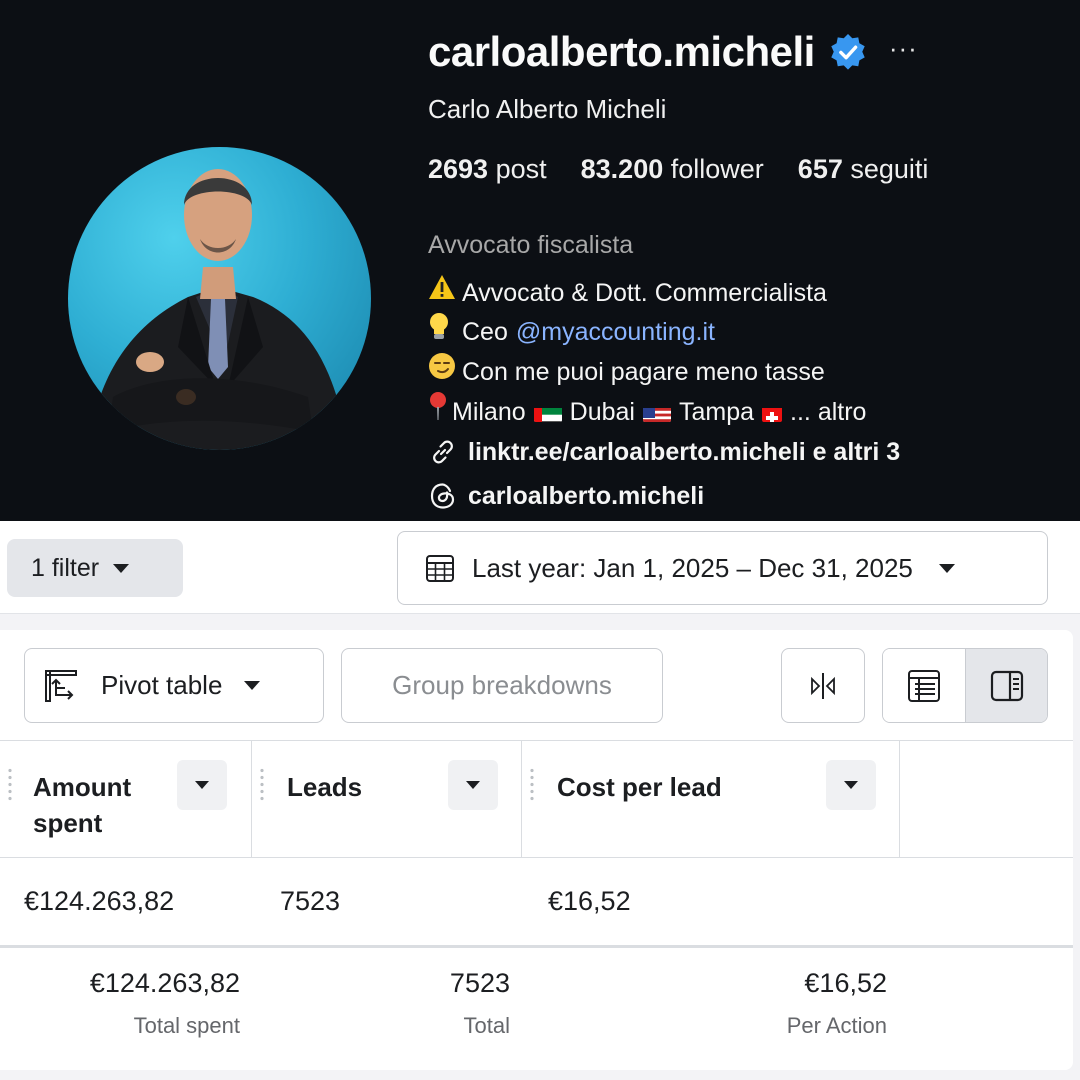 This screenshot has width=1080, height=1080. I want to click on table-view-button, so click(924, 685).